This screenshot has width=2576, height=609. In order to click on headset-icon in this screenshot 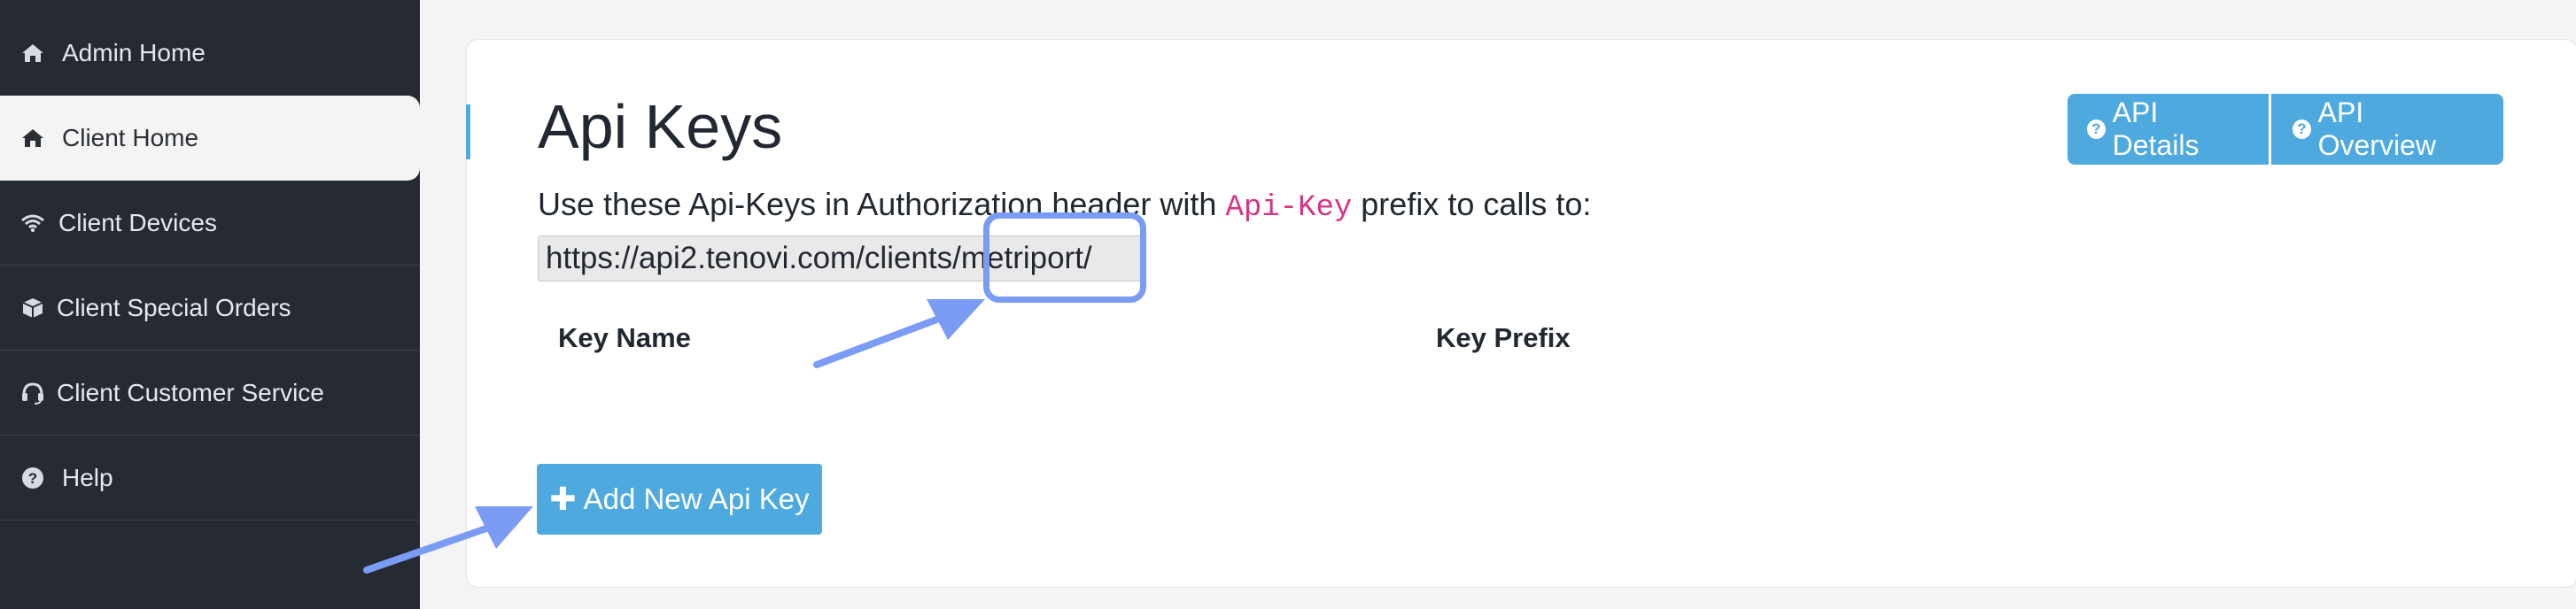, I will do `click(32, 393)`.